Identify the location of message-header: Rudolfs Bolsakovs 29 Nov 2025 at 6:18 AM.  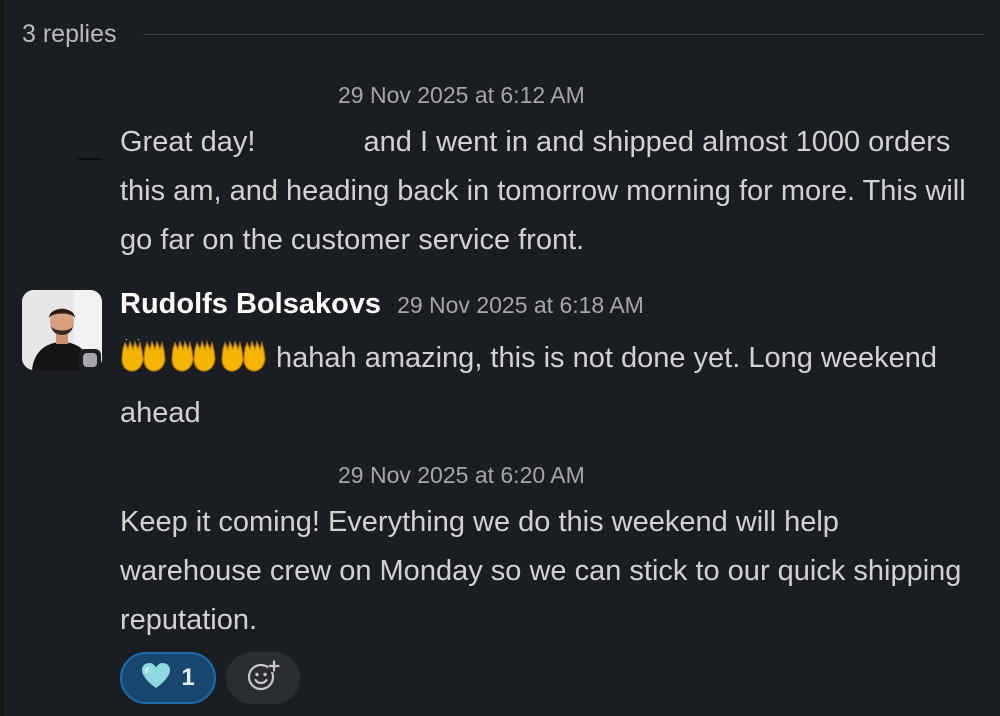
(382, 310).